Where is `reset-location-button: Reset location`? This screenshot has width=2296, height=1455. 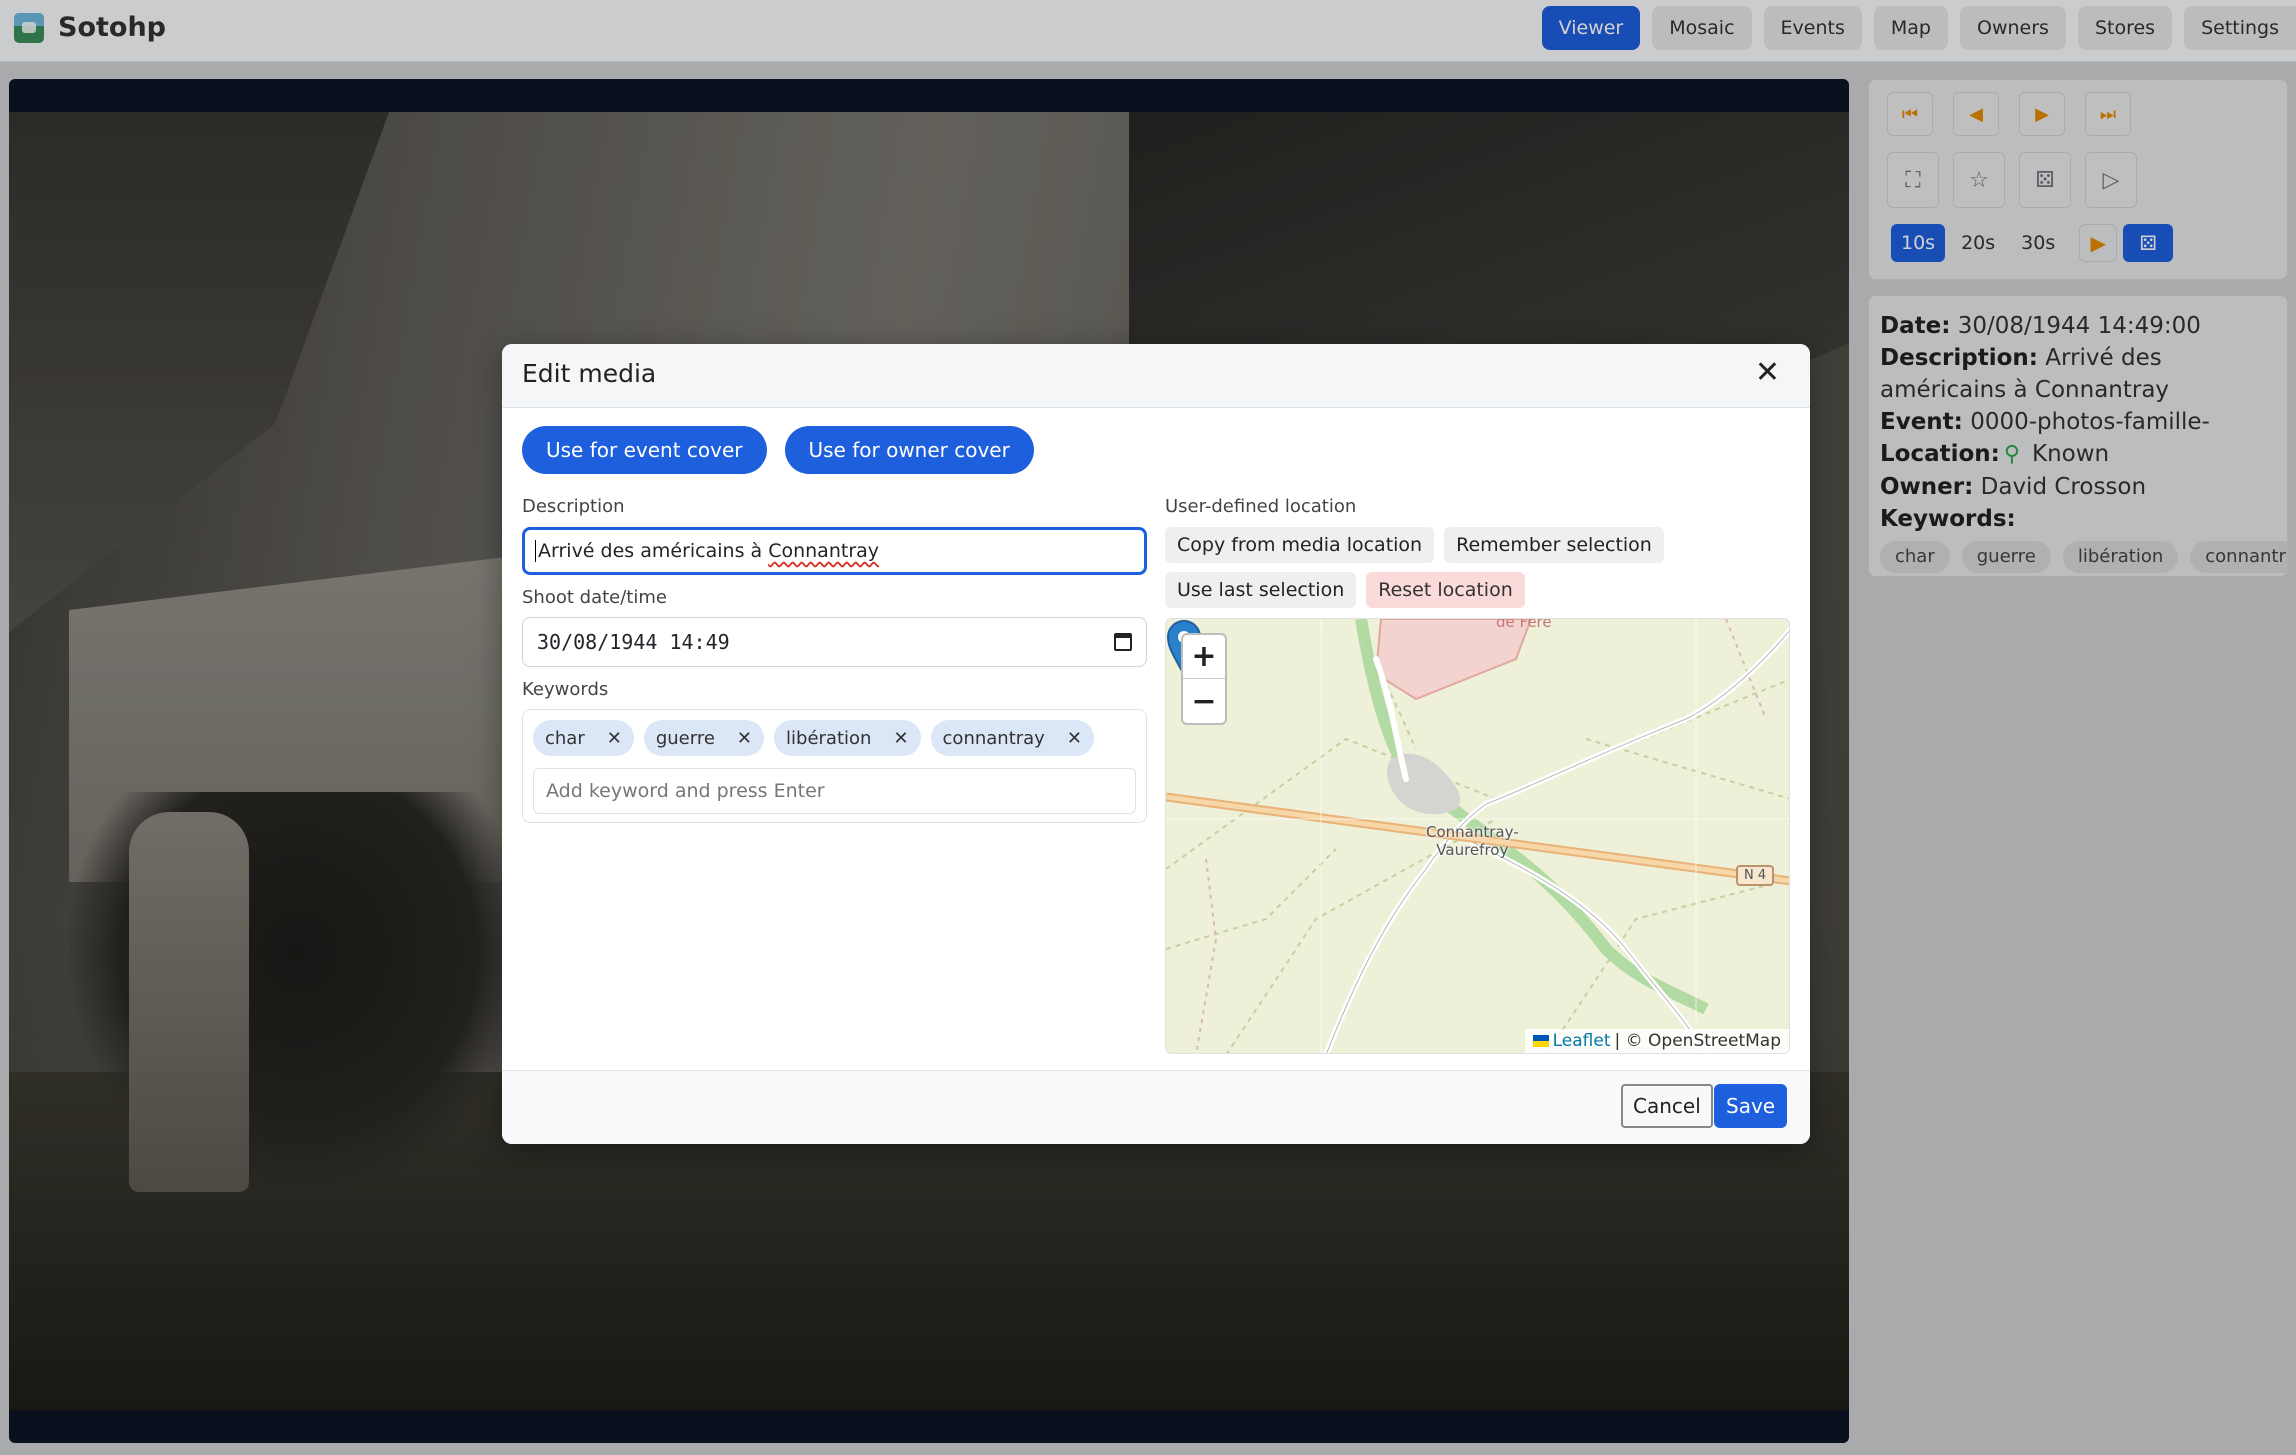
reset-location-button: Reset location is located at coordinates (1445, 590).